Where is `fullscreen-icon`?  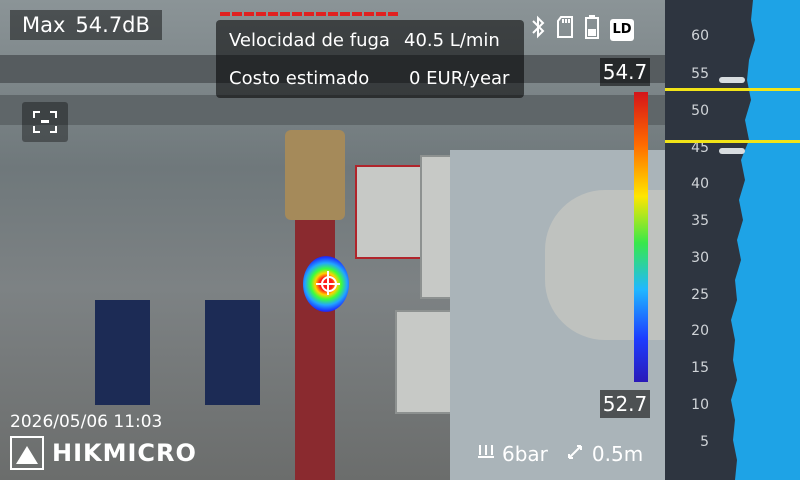
fullscreen-icon is located at coordinates (45, 122).